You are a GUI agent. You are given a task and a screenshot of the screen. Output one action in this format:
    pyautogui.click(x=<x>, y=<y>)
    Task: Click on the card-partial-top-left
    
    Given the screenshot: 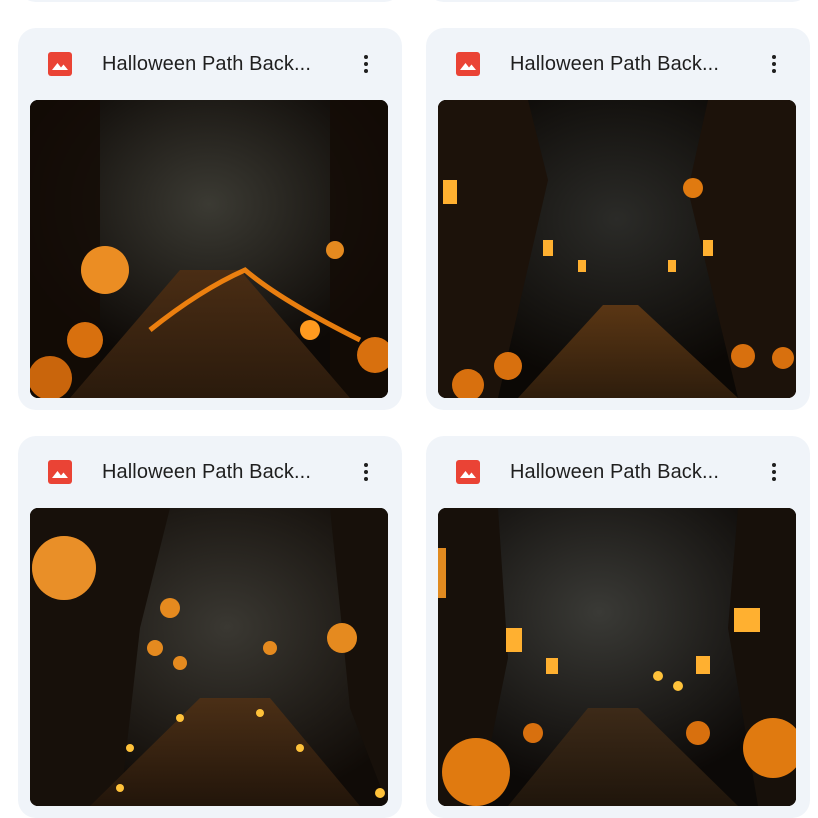 What is the action you would take?
    pyautogui.click(x=210, y=1)
    